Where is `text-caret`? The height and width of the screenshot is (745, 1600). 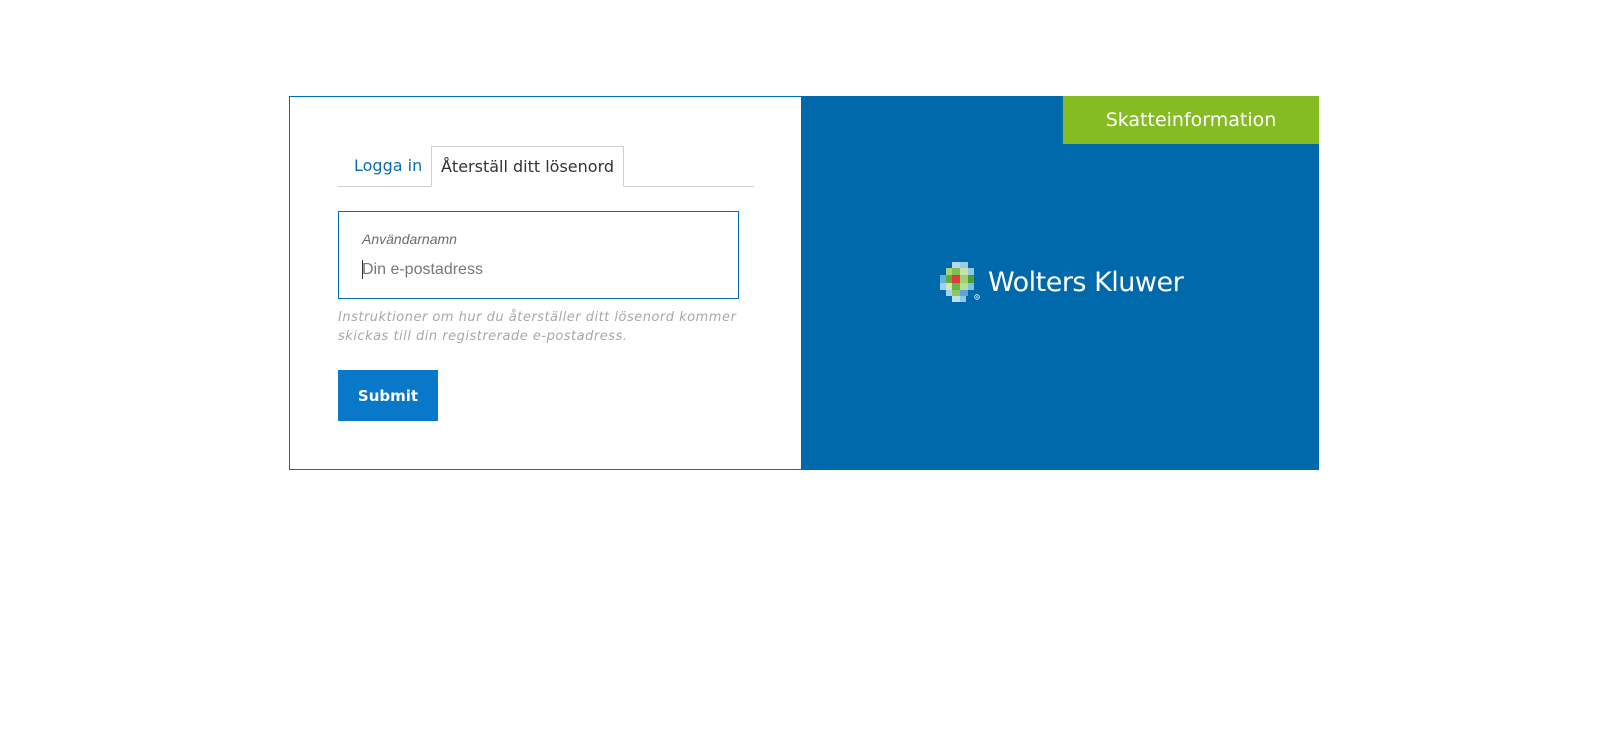
text-caret is located at coordinates (362, 269).